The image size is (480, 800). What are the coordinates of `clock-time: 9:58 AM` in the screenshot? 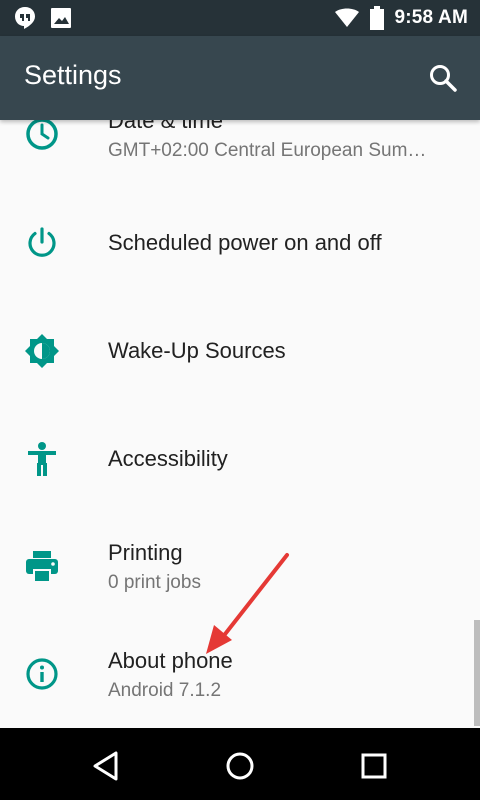 It's located at (431, 17).